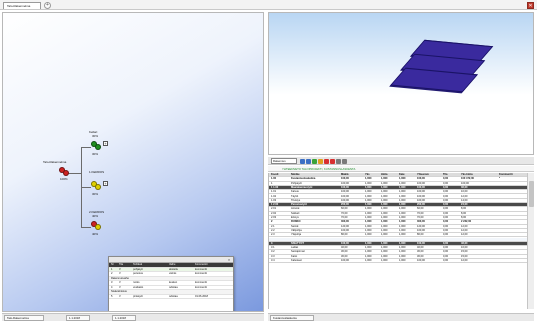  What do you see at coordinates (401, 161) in the screenshot?
I see `table-toolbar: Rakennus` at bounding box center [401, 161].